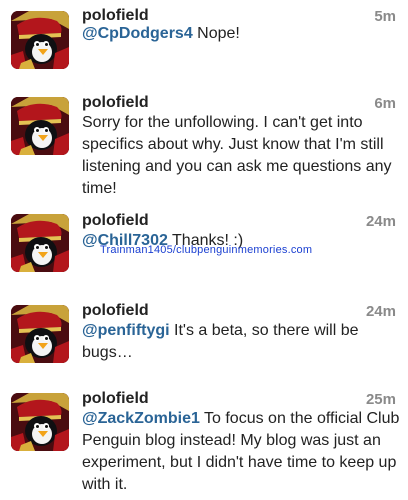 The height and width of the screenshot is (500, 408). I want to click on tweet-timestamp: 6m, so click(385, 103).